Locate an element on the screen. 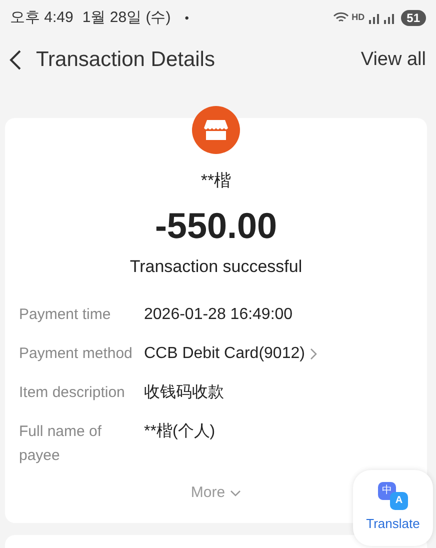 The image size is (436, 548). status-date: 1월 28일 (수) is located at coordinates (126, 18).